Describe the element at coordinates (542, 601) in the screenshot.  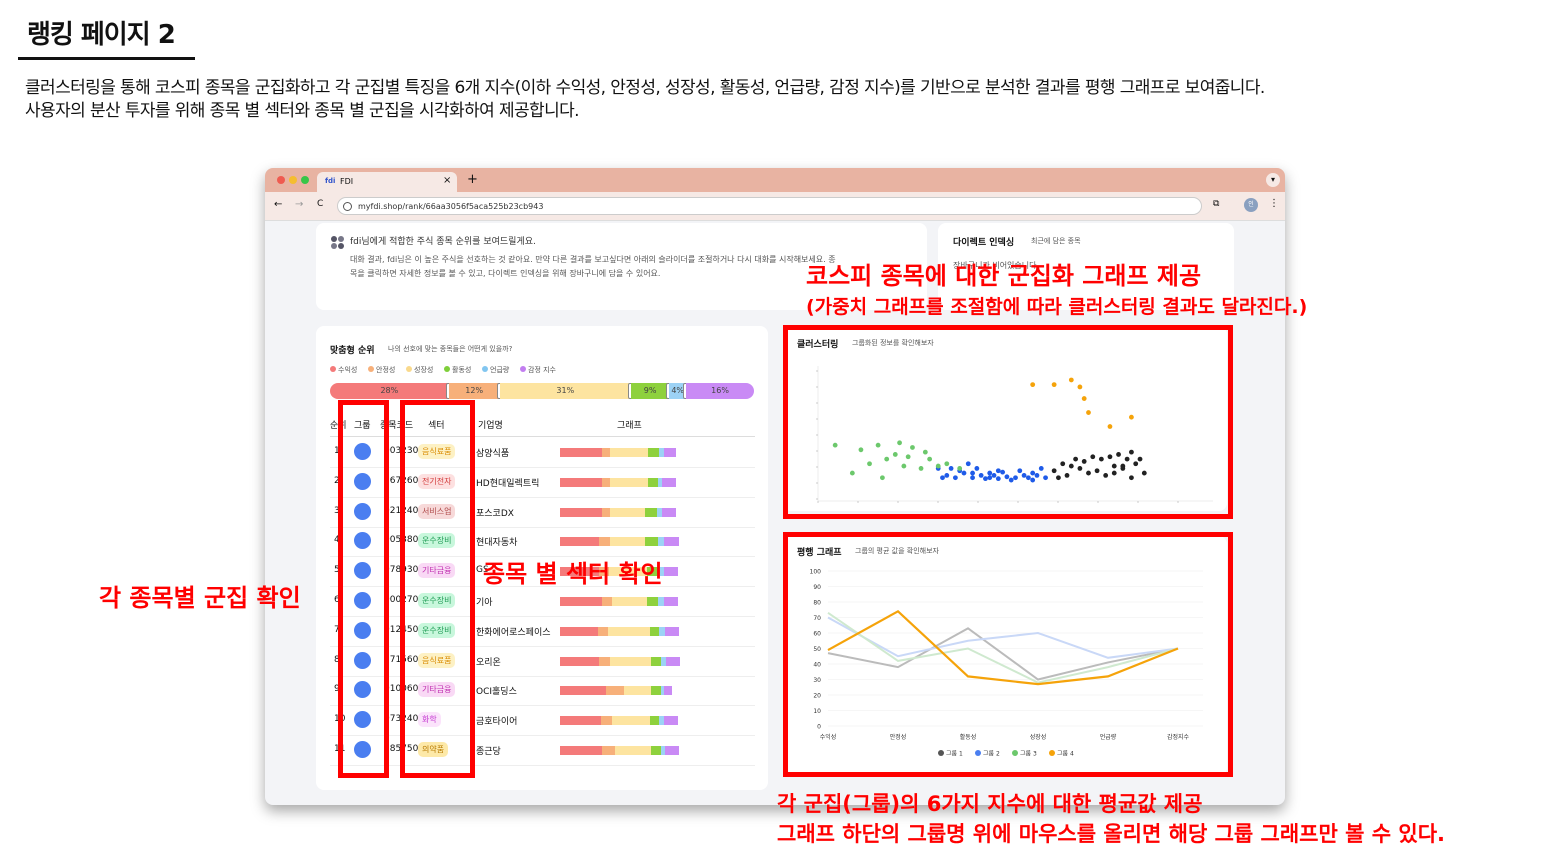
I see `table-row: 6 000270 운수장비 기아` at that location.